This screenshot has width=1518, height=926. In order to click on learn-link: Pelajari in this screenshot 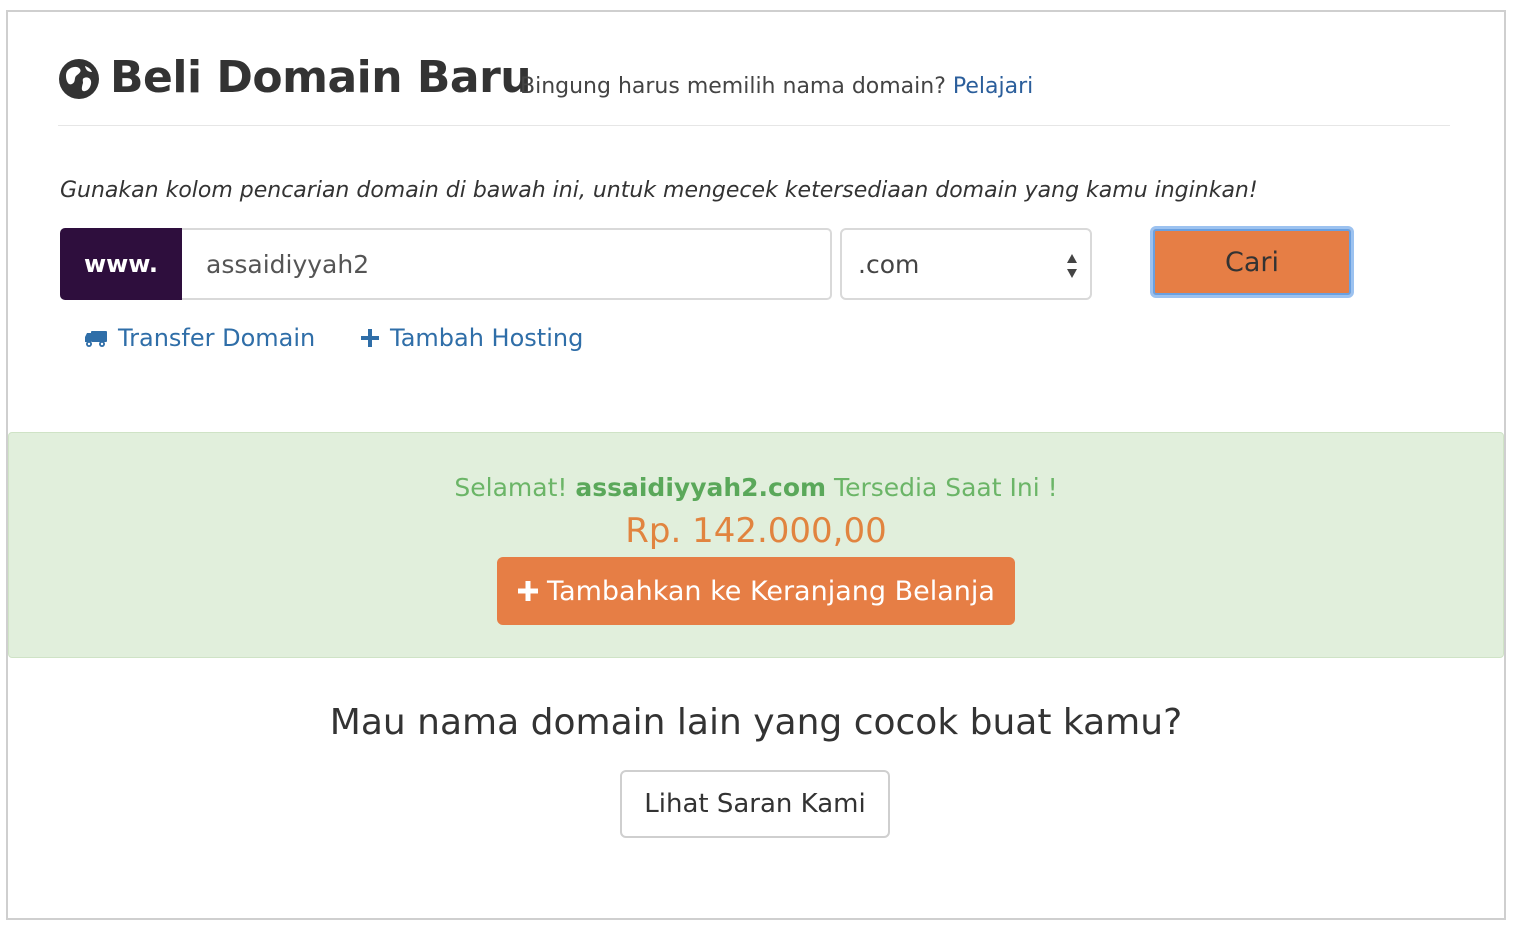, I will do `click(993, 86)`.